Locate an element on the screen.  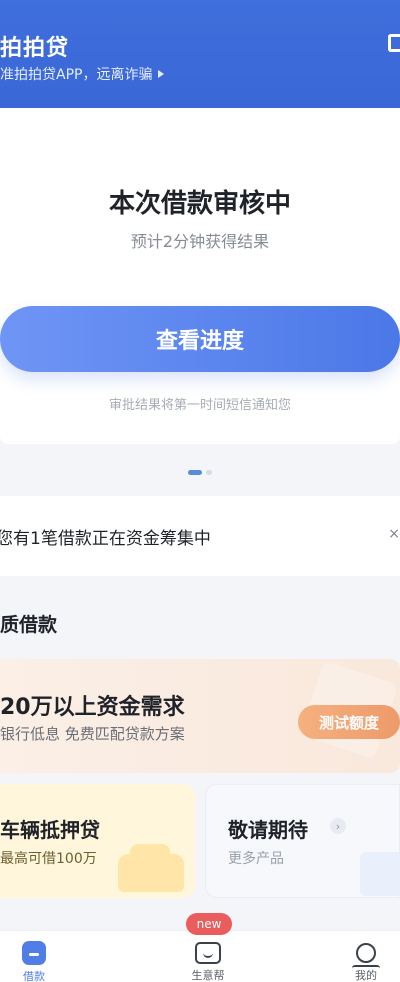
chat-icon is located at coordinates (394, 43).